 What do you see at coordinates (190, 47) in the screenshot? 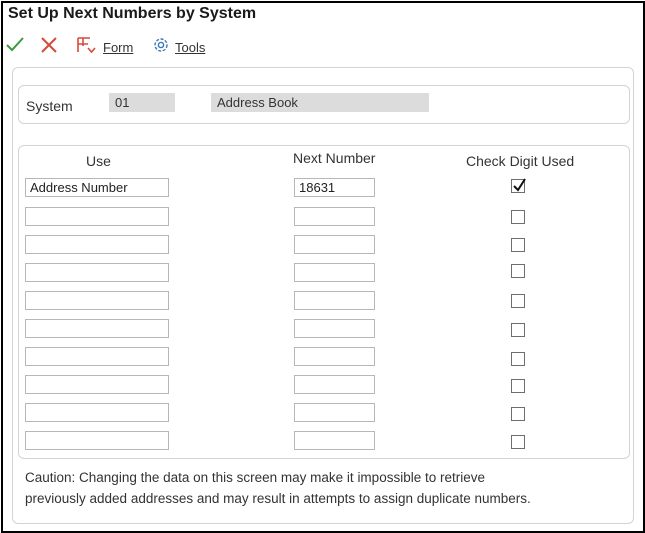
I see `tools-menu-label: Tools` at bounding box center [190, 47].